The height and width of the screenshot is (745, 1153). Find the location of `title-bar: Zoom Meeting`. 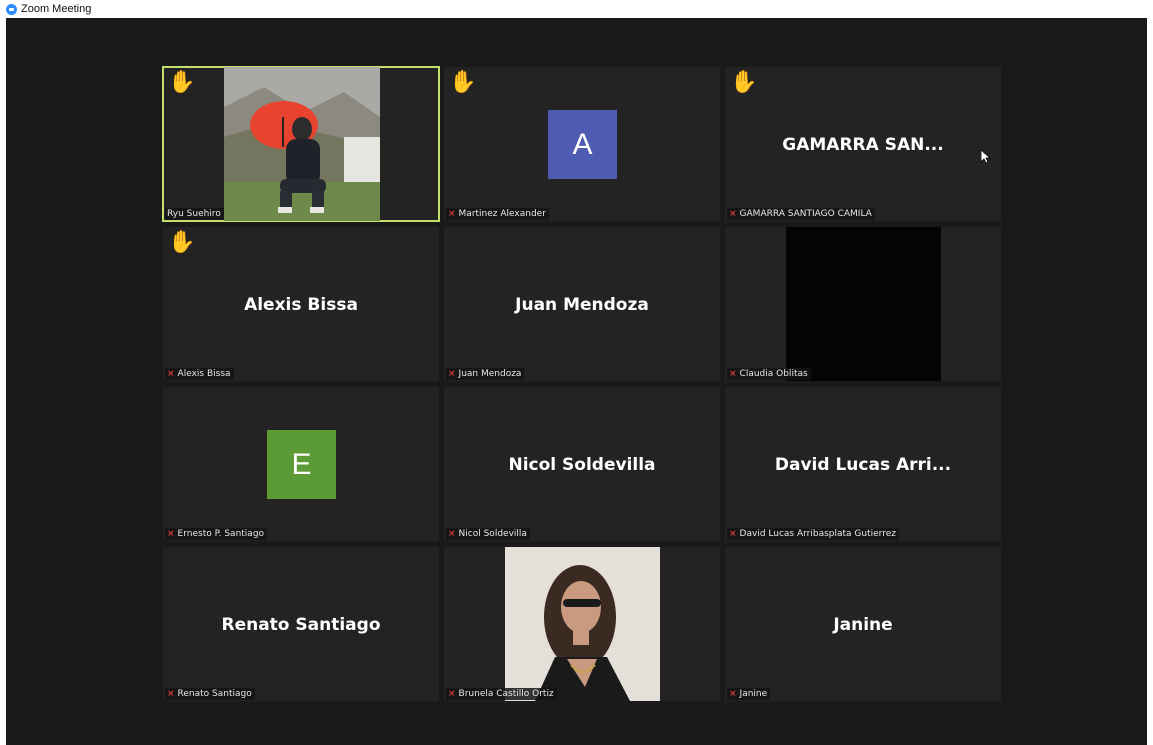

title-bar: Zoom Meeting is located at coordinates (576, 9).